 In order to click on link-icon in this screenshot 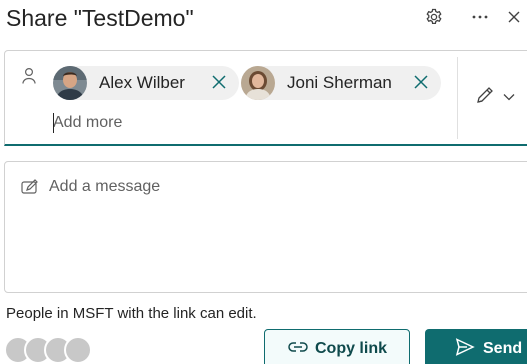, I will do `click(298, 349)`.